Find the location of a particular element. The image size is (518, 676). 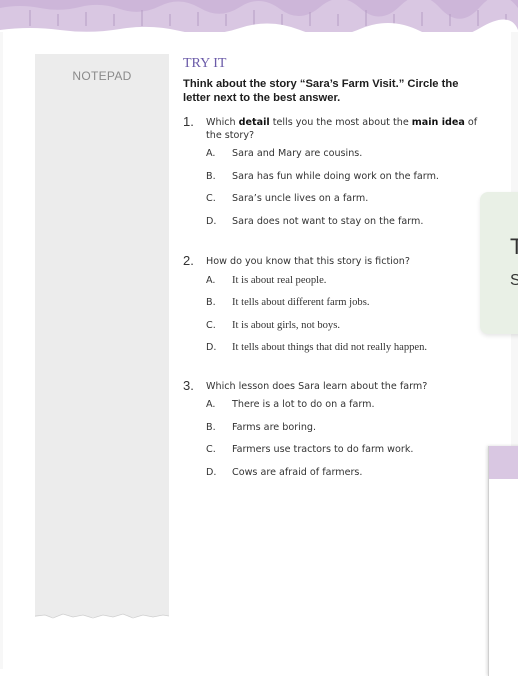

question-number: 2. is located at coordinates (188, 260).